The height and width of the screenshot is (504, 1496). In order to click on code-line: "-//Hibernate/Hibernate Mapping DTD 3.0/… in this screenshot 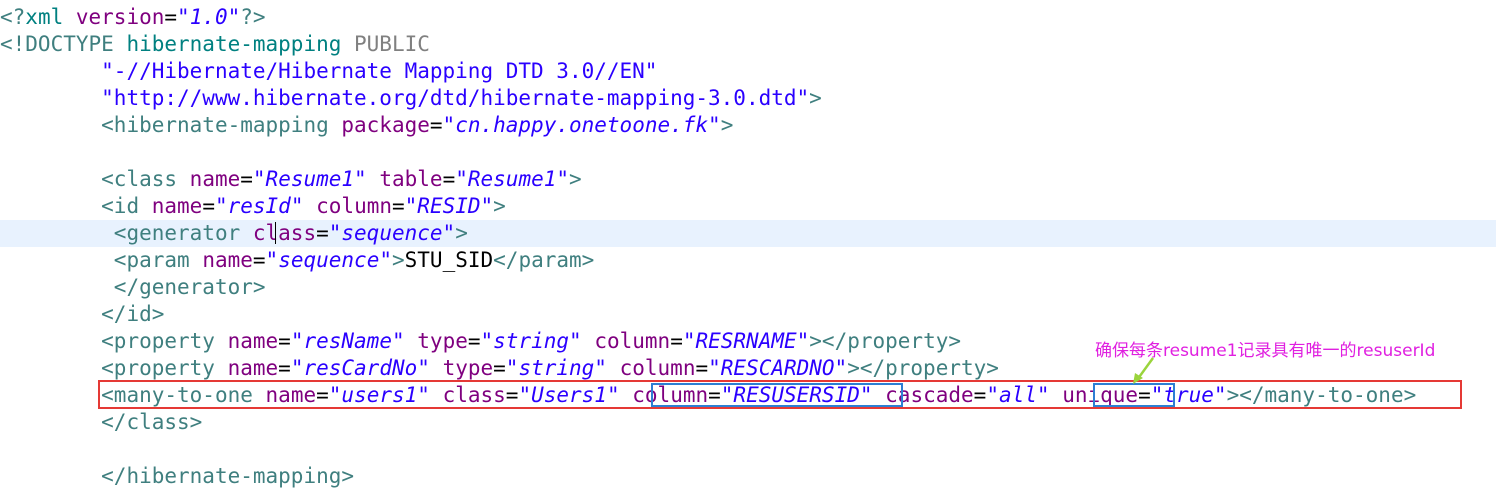, I will do `click(748, 71)`.